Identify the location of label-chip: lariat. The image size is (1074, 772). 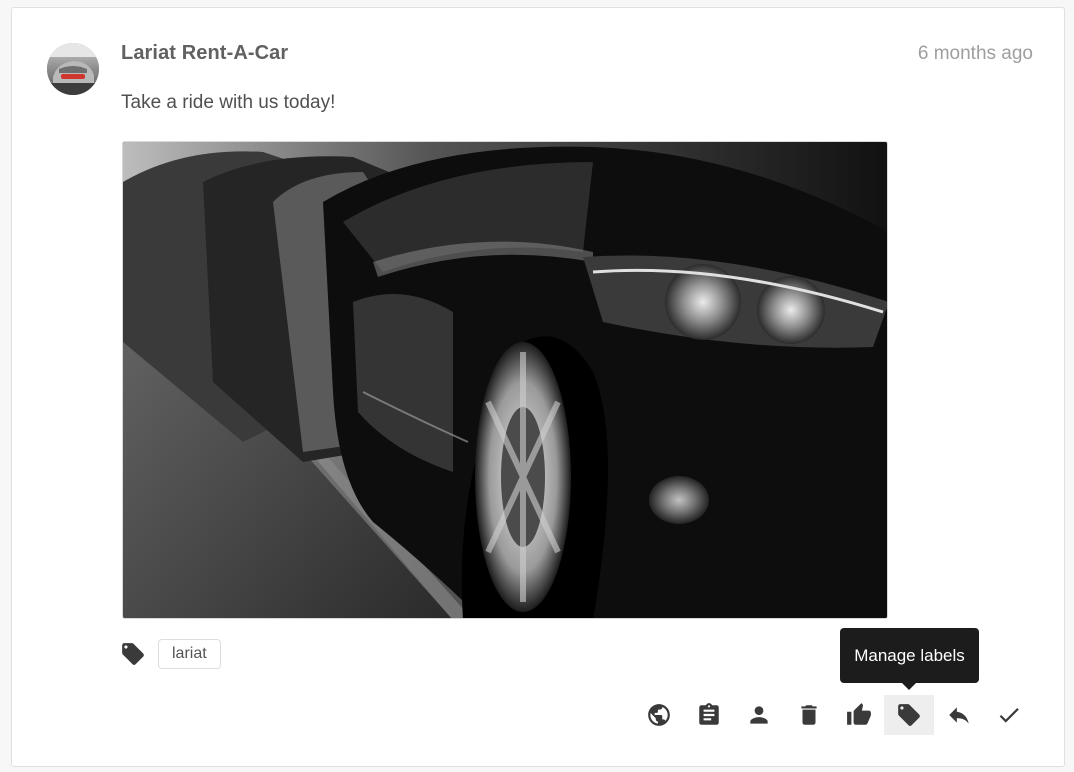
(189, 654).